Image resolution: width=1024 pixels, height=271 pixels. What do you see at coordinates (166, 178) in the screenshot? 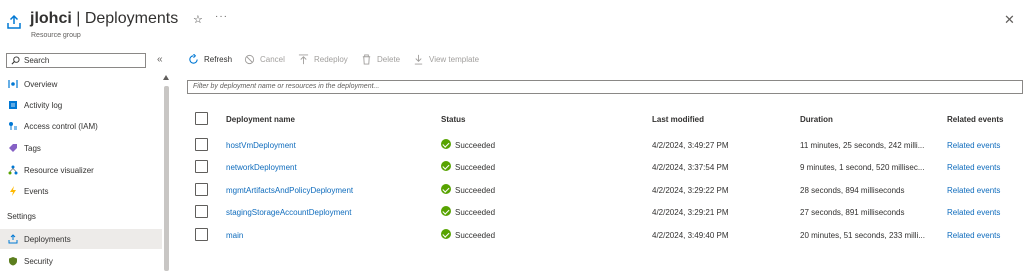
I see `sidebar-scrollbar` at bounding box center [166, 178].